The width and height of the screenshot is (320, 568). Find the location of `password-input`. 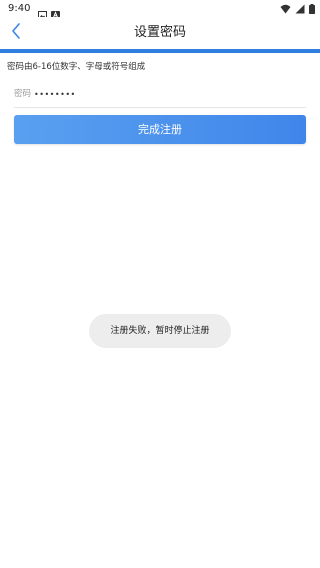

password-input is located at coordinates (169, 94).